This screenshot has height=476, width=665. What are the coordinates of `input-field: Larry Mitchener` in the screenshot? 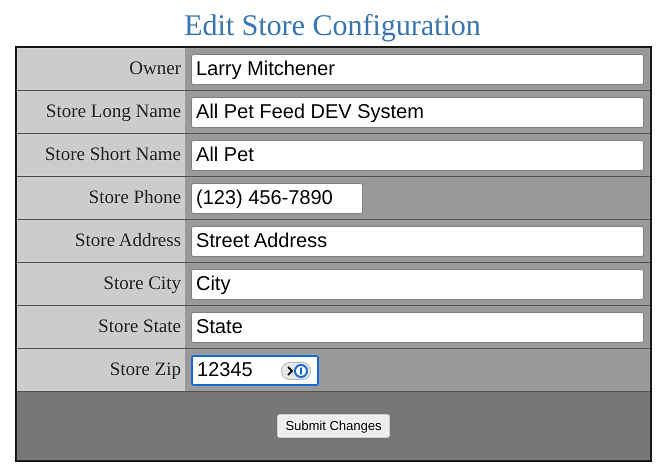 It's located at (417, 69).